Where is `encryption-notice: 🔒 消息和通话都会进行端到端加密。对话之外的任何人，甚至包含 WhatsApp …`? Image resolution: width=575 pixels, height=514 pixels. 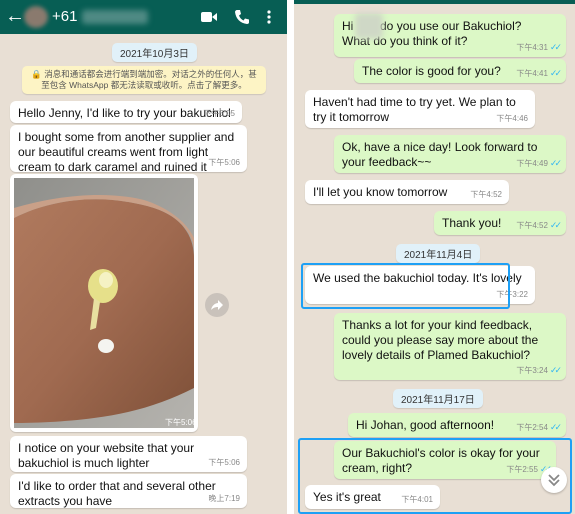
encryption-notice: 🔒 消息和通话都会进行端到端加密。对话之外的任何人，甚至包含 WhatsApp … is located at coordinates (144, 80).